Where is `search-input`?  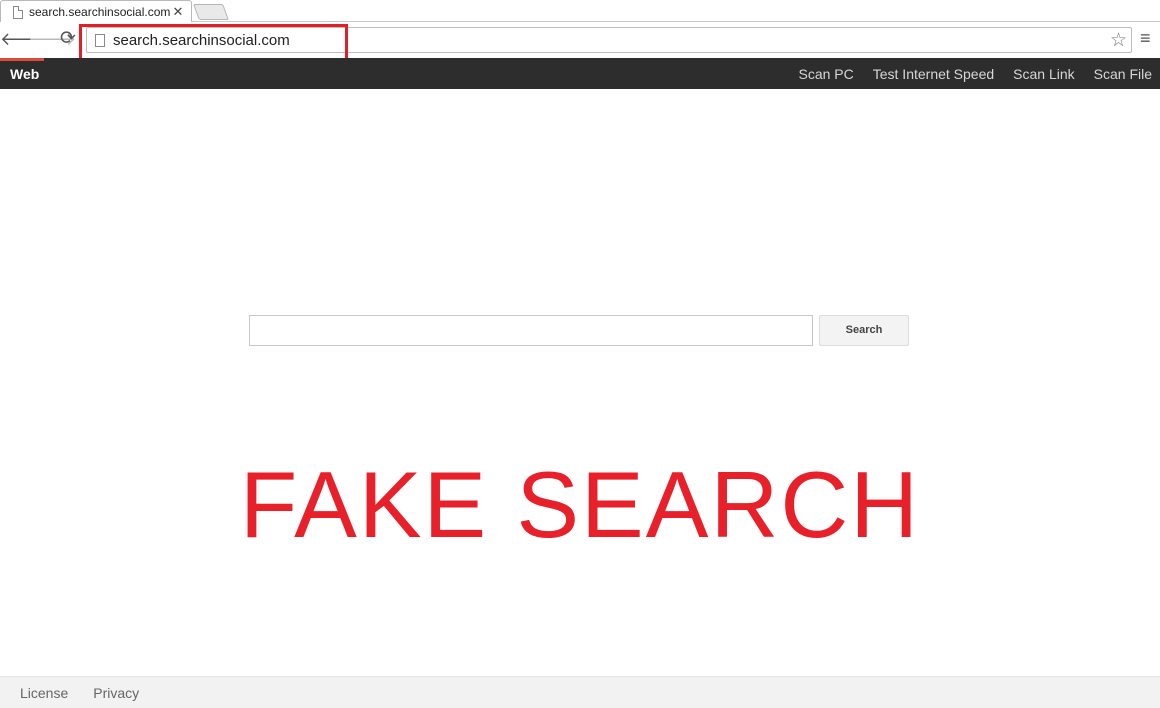 search-input is located at coordinates (531, 330).